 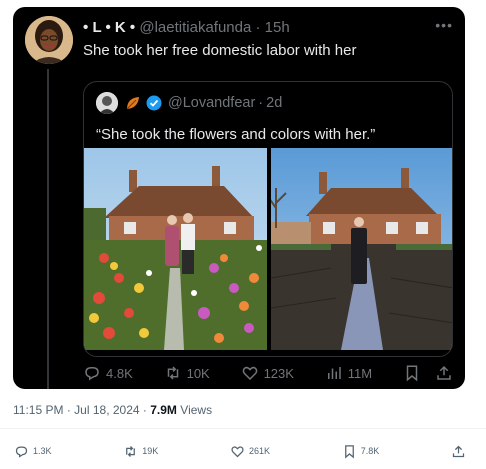 I want to click on share-button, so click(x=444, y=373).